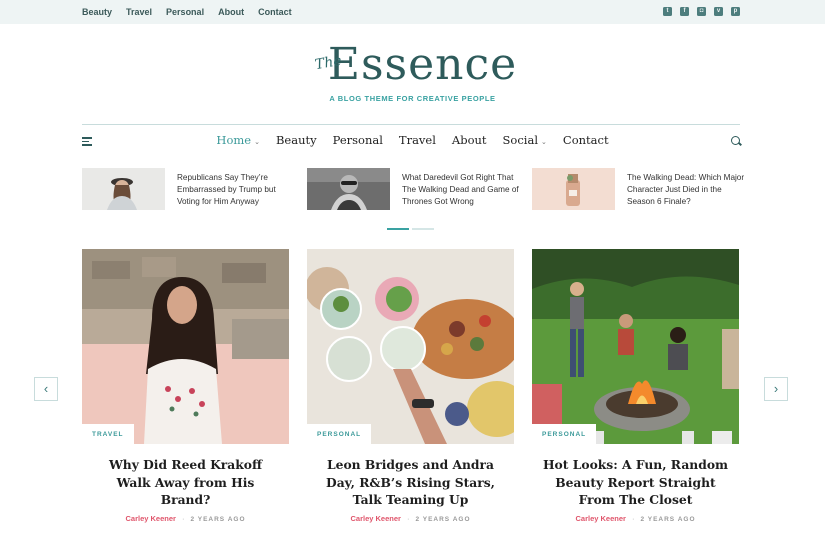 This screenshot has height=536, width=825. What do you see at coordinates (185, 12) in the screenshot?
I see `top-nav-personal: Personal` at bounding box center [185, 12].